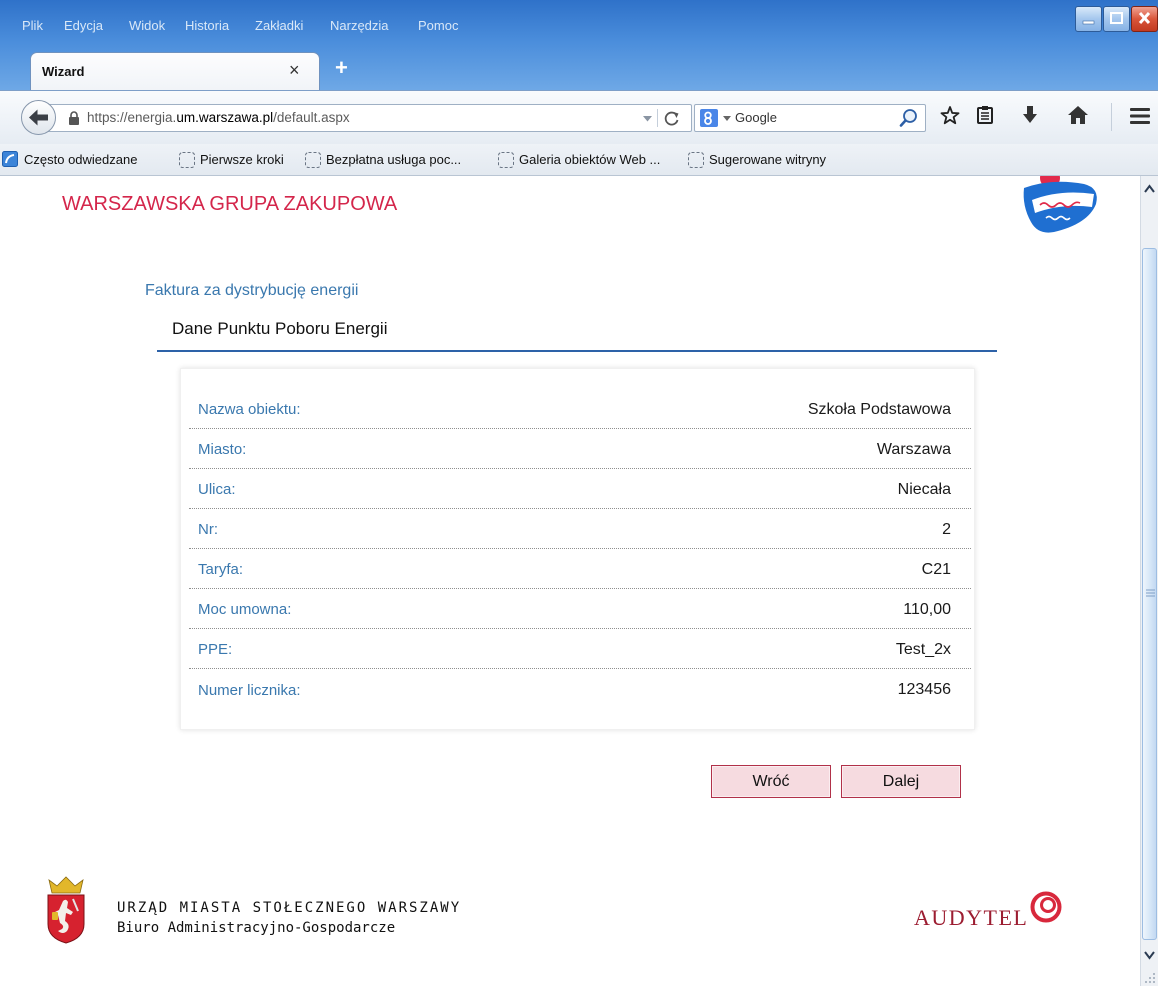 The image size is (1158, 986). Describe the element at coordinates (580, 609) in the screenshot. I see `field-row-contracted-power: Moc umowna: 110,00` at that location.